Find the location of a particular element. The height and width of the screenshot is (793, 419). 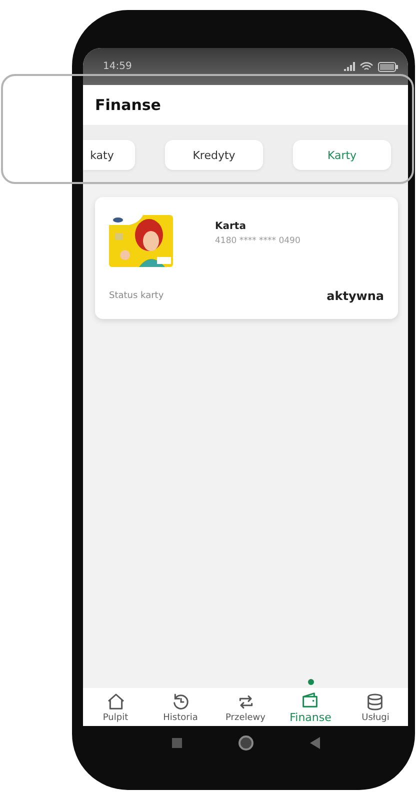

wifi-icon is located at coordinates (366, 67).